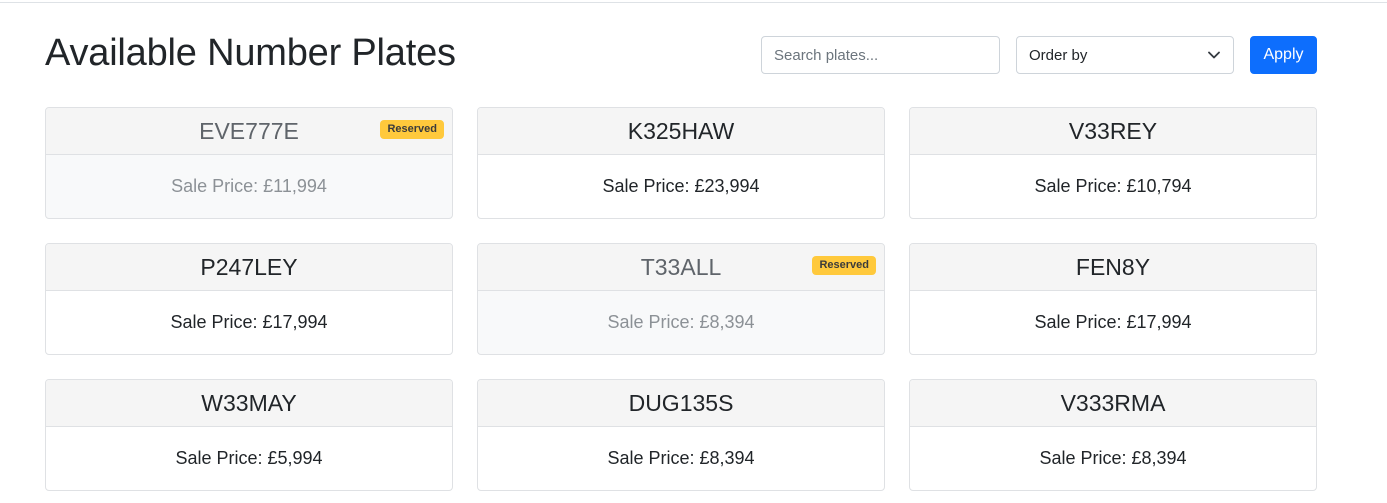 Image resolution: width=1387 pixels, height=503 pixels. I want to click on plate-card: V333RMA Sale Price: £8,394, so click(1113, 435).